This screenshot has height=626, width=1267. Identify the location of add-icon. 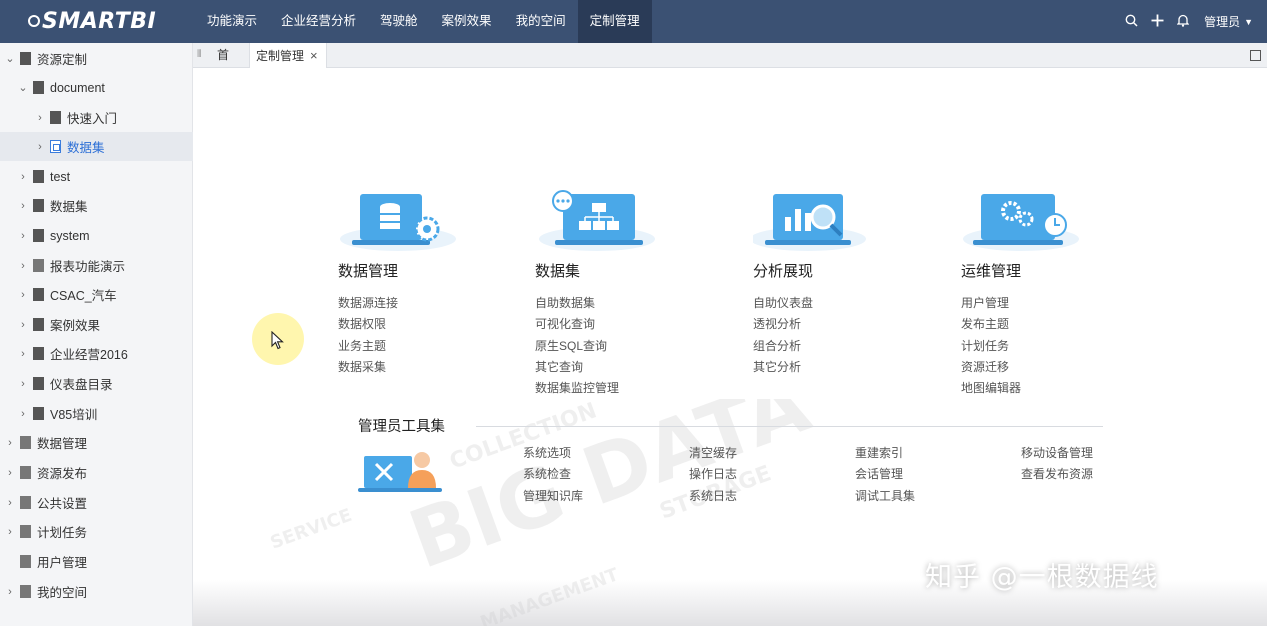
(1157, 22).